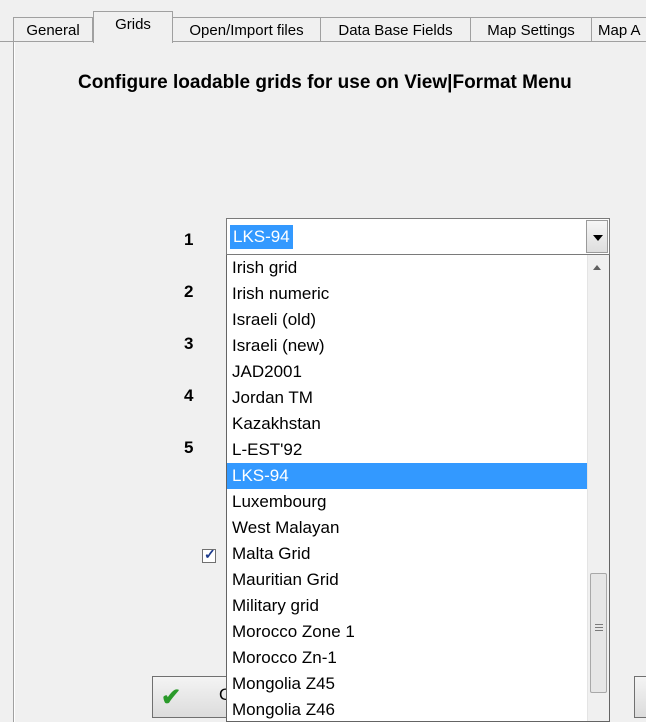  I want to click on list-item: Israeli (new), so click(407, 346).